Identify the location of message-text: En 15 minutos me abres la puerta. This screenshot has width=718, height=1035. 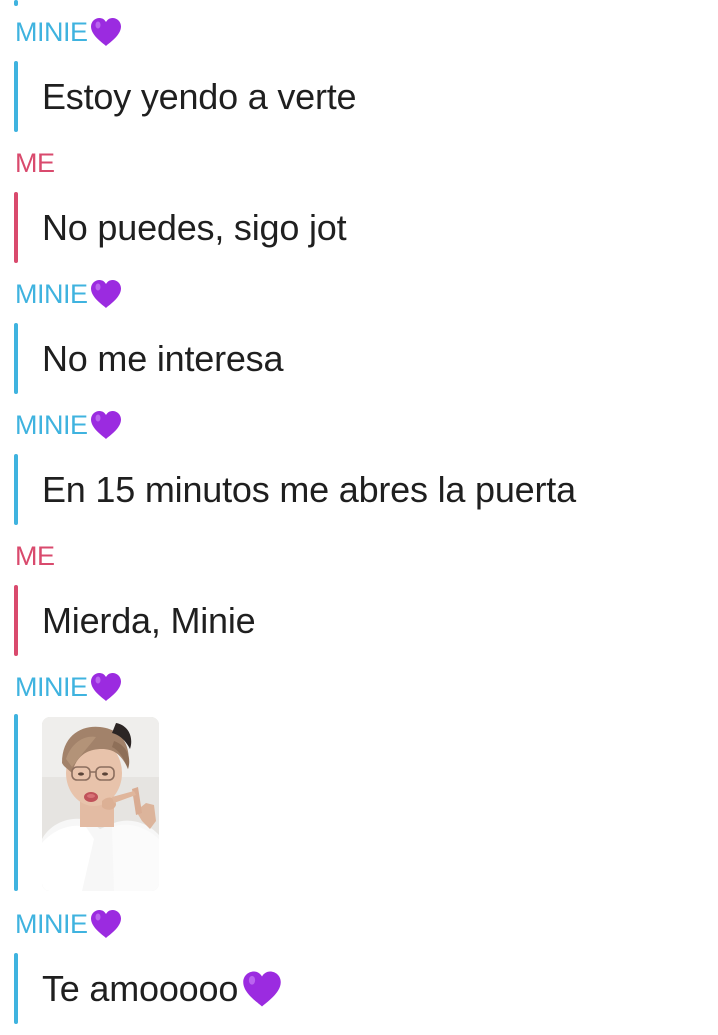
(309, 489).